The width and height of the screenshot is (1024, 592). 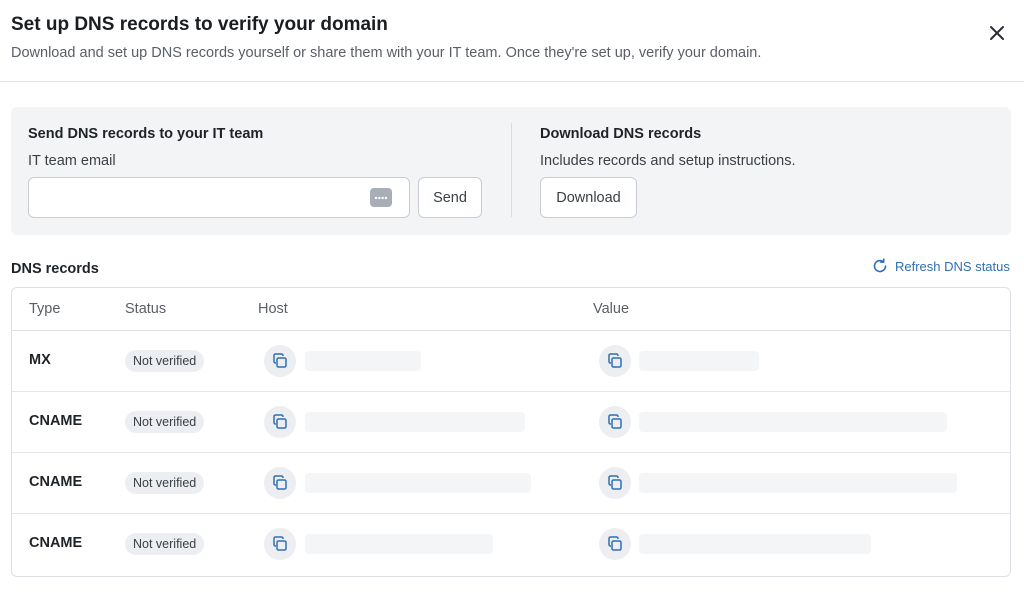 I want to click on refresh-dns-status-link: Refresh DNS status, so click(x=941, y=266).